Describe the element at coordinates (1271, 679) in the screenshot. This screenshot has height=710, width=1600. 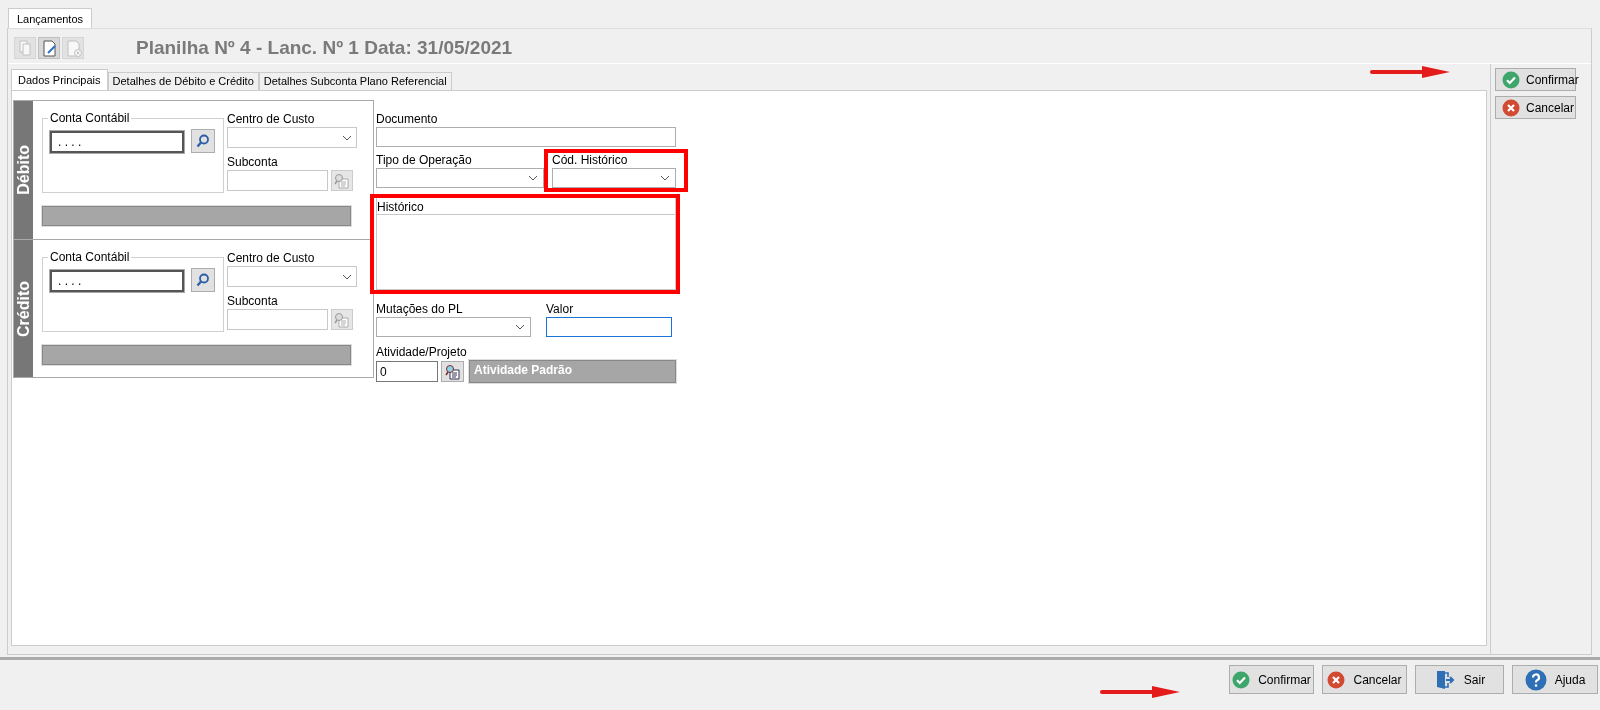
I see `confirm-button: Confirmar` at that location.